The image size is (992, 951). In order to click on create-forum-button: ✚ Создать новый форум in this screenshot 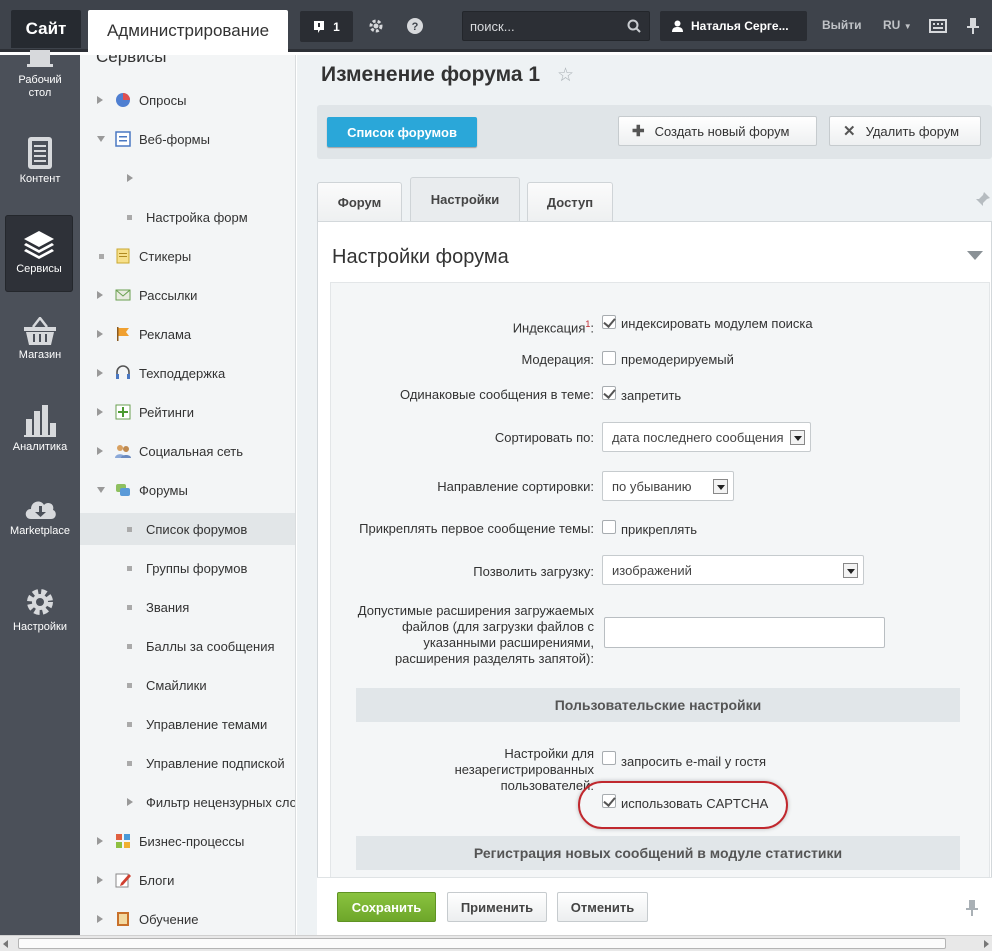, I will do `click(717, 131)`.